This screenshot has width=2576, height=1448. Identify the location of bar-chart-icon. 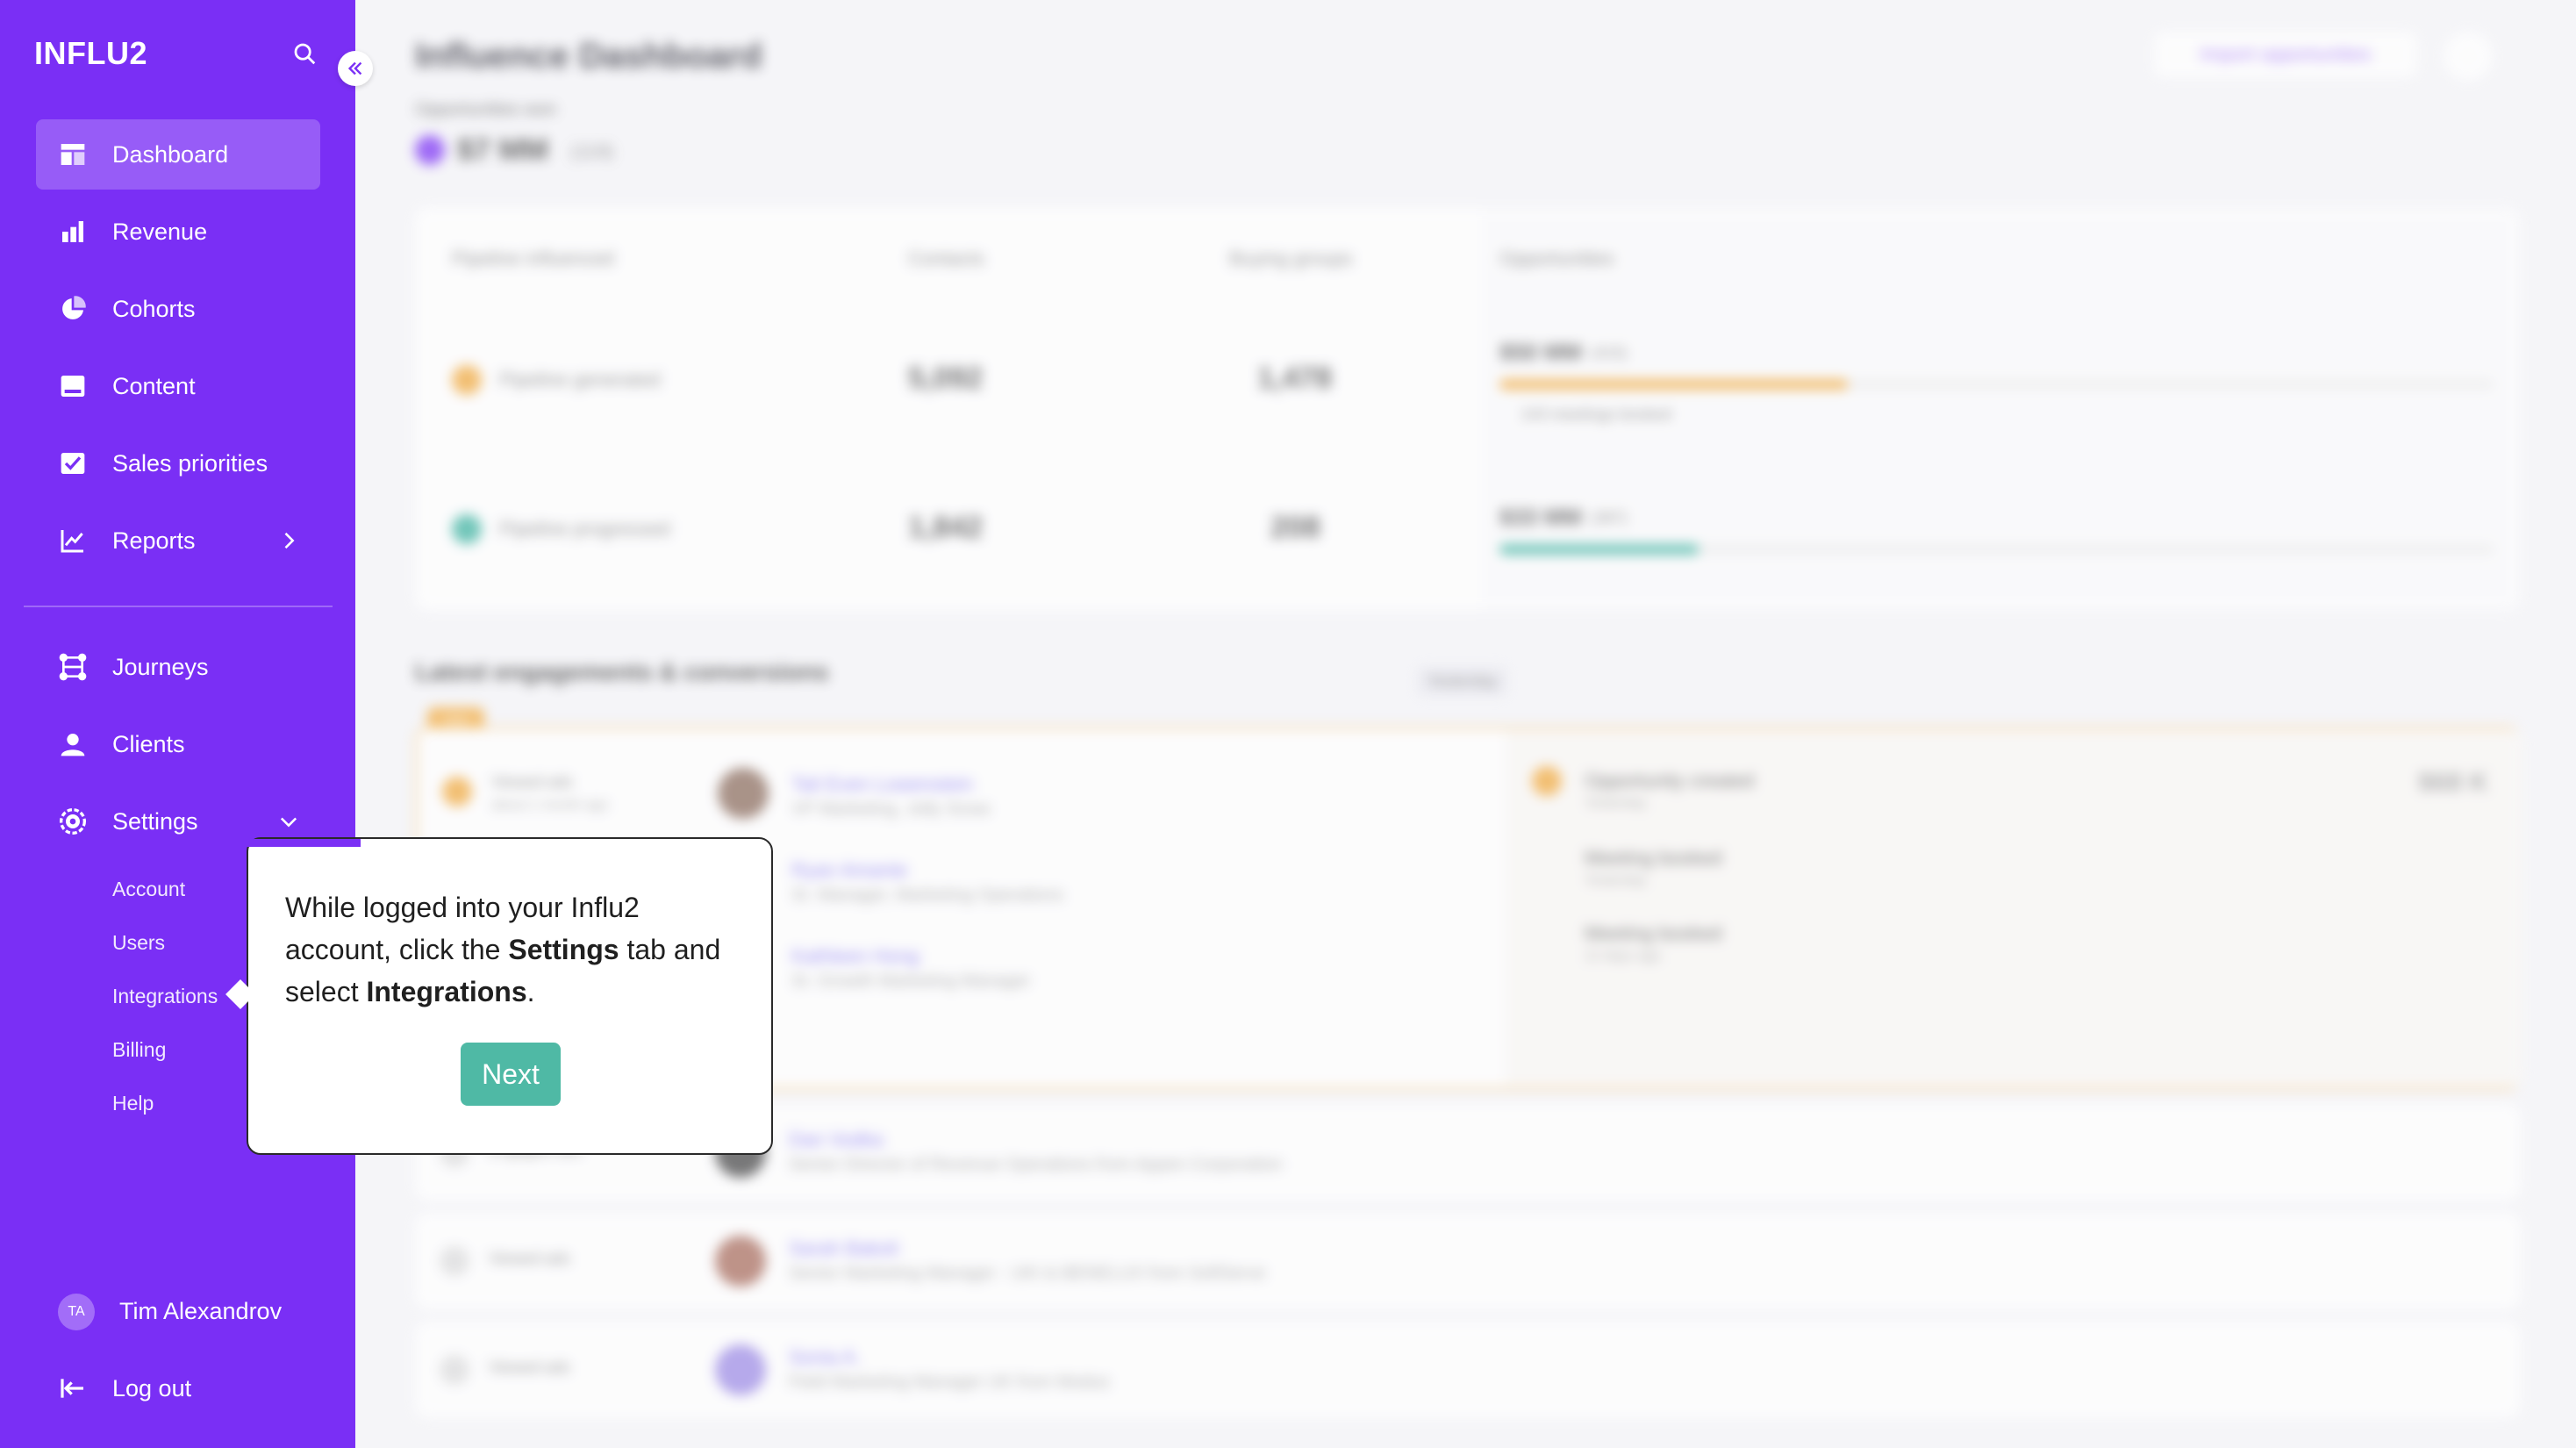
(72, 231).